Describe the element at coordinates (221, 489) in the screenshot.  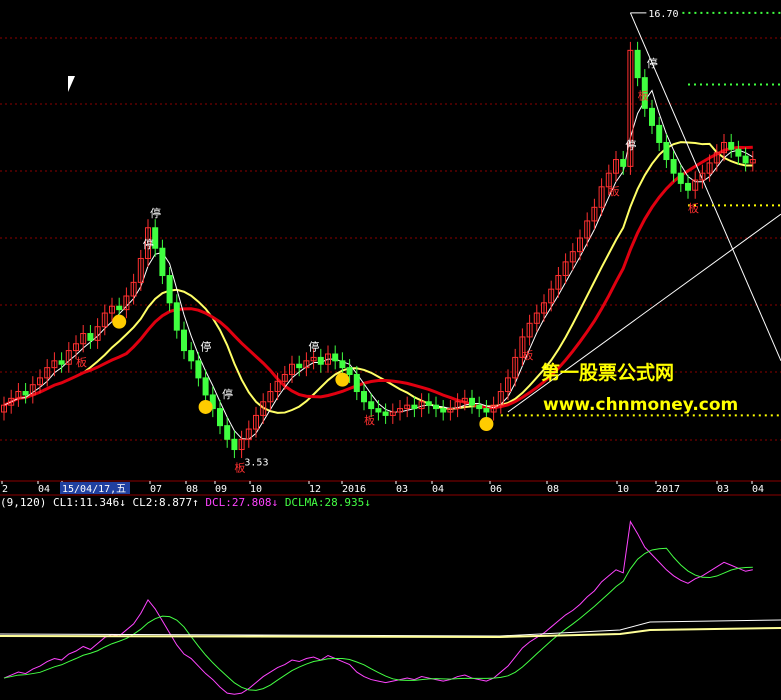
I see `axis-tick-label: 09` at that location.